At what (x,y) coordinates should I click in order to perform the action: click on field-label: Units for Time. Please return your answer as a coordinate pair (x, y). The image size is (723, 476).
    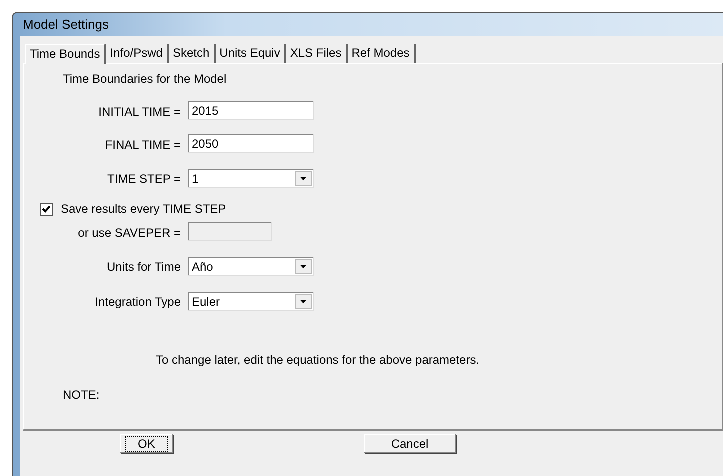
    Looking at the image, I should click on (143, 267).